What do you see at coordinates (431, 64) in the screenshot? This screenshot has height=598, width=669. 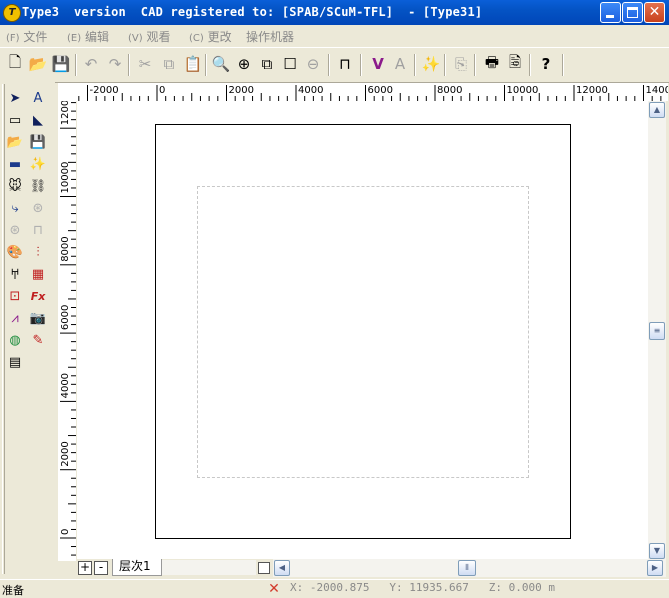 I see `magic-wand-button: ✨` at bounding box center [431, 64].